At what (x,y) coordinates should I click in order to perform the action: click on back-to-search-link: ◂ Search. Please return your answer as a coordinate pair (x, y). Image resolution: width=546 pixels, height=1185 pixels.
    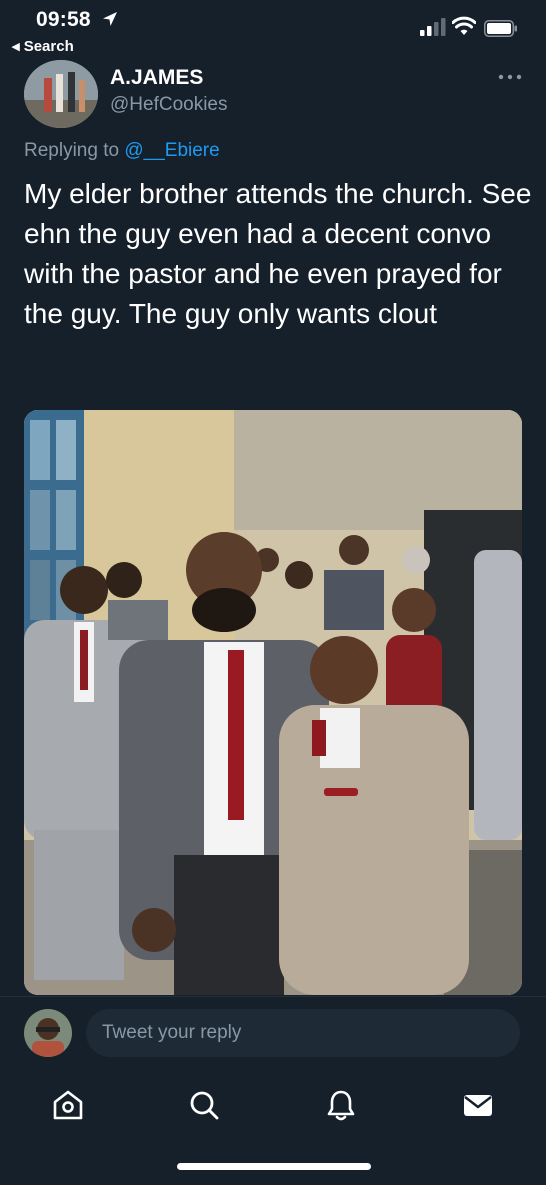
    Looking at the image, I should click on (43, 46).